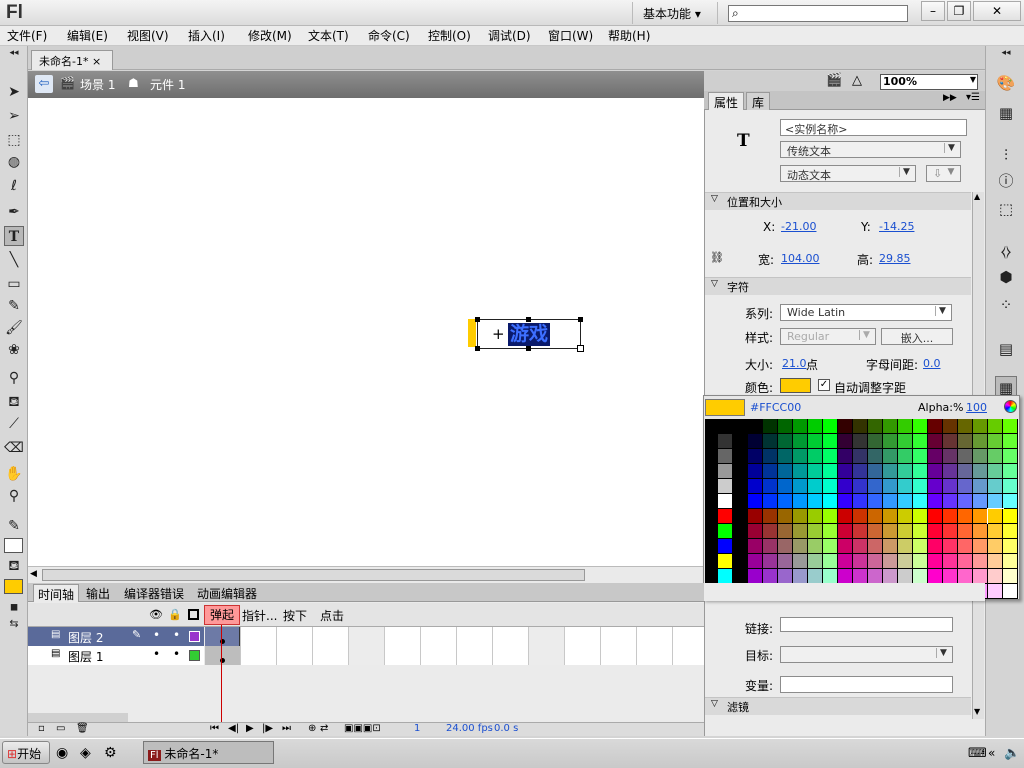 The width and height of the screenshot is (1024, 768). What do you see at coordinates (14, 236) in the screenshot?
I see `text-tool-icon: T` at bounding box center [14, 236].